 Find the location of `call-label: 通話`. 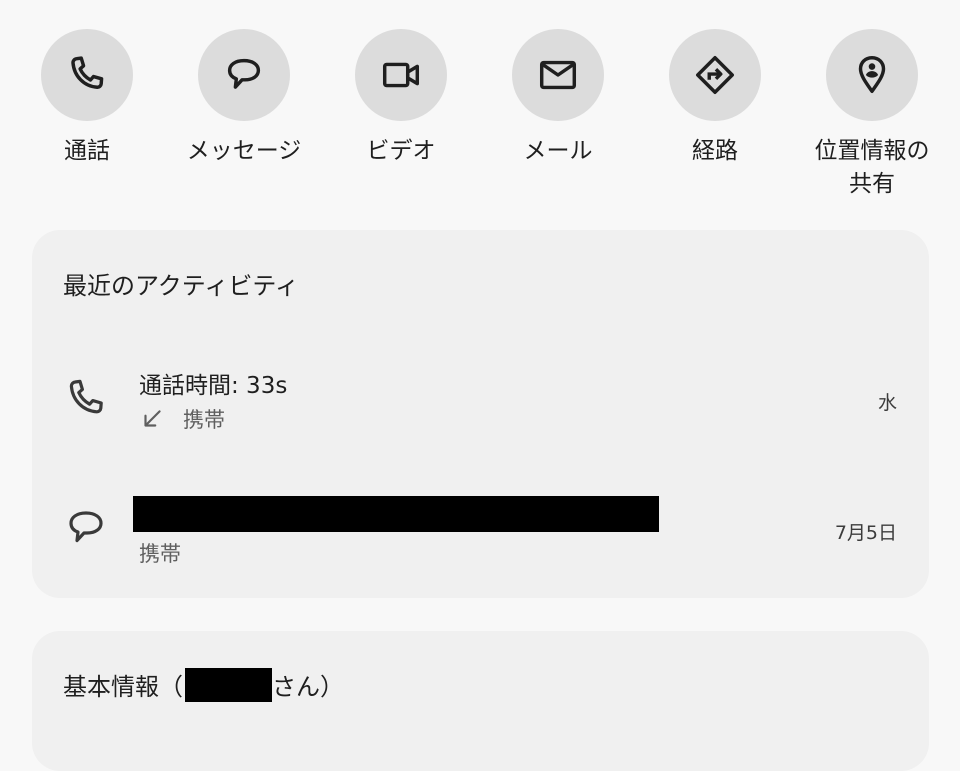

call-label: 通話 is located at coordinates (87, 151).